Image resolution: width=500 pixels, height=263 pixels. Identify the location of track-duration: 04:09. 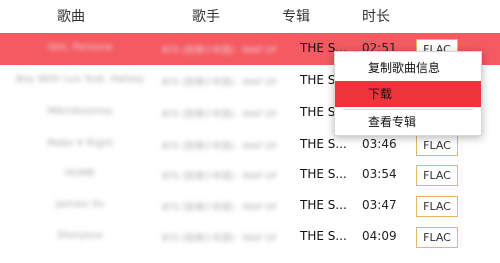
(379, 236).